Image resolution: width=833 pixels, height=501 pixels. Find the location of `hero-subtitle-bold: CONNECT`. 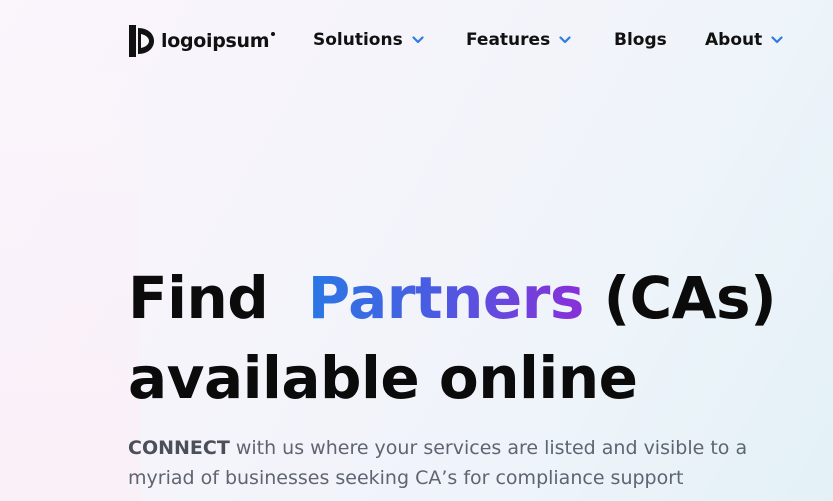

hero-subtitle-bold: CONNECT is located at coordinates (179, 448).